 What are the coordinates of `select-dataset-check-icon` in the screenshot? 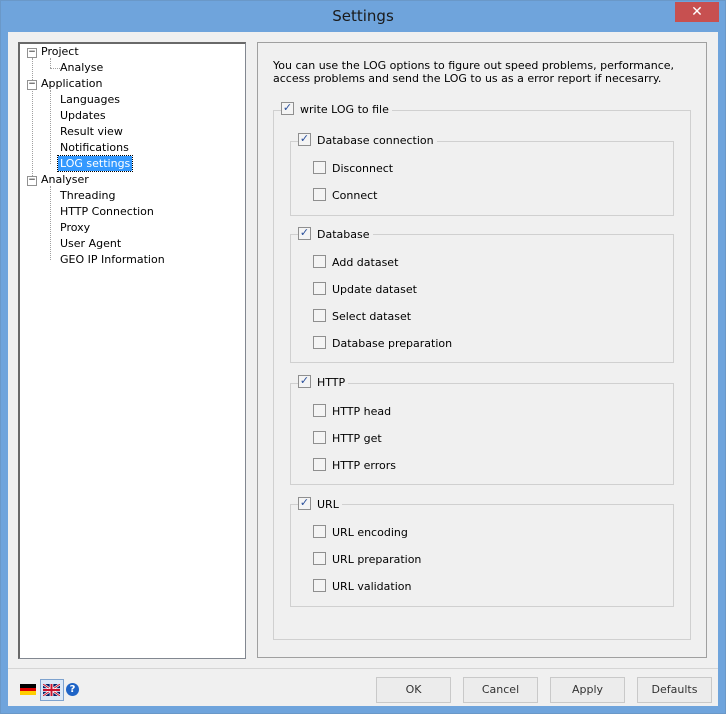 It's located at (319, 315).